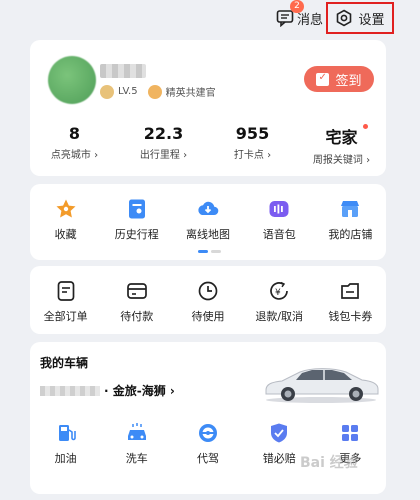 This screenshot has height=500, width=420. I want to click on quick-item-label: 离线地图, so click(208, 234).